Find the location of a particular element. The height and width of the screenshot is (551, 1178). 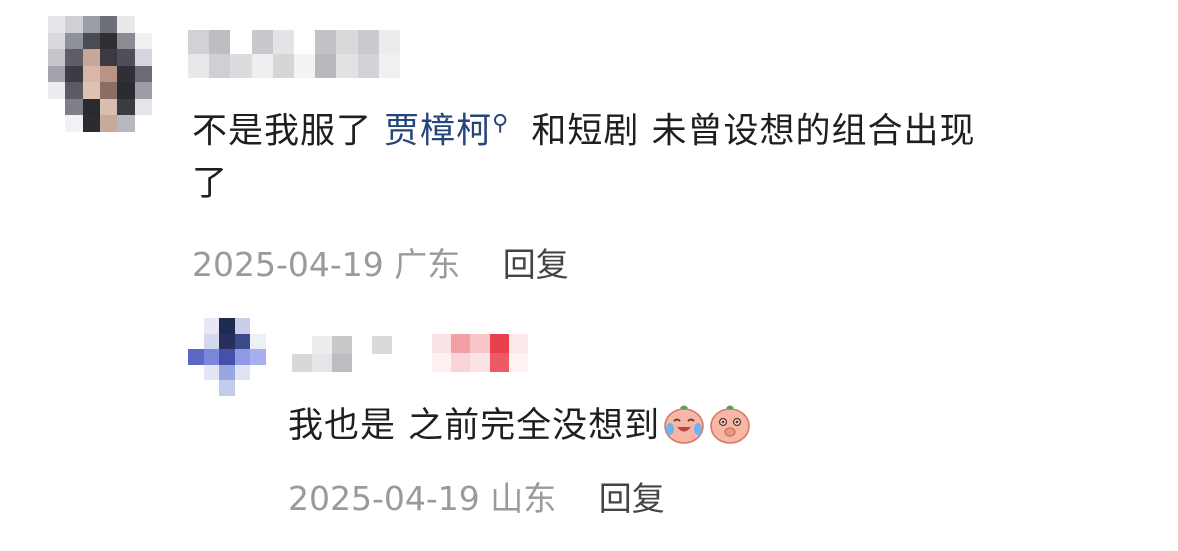

reply-meta: 2025-04-19 山东 回复 is located at coordinates (476, 496).